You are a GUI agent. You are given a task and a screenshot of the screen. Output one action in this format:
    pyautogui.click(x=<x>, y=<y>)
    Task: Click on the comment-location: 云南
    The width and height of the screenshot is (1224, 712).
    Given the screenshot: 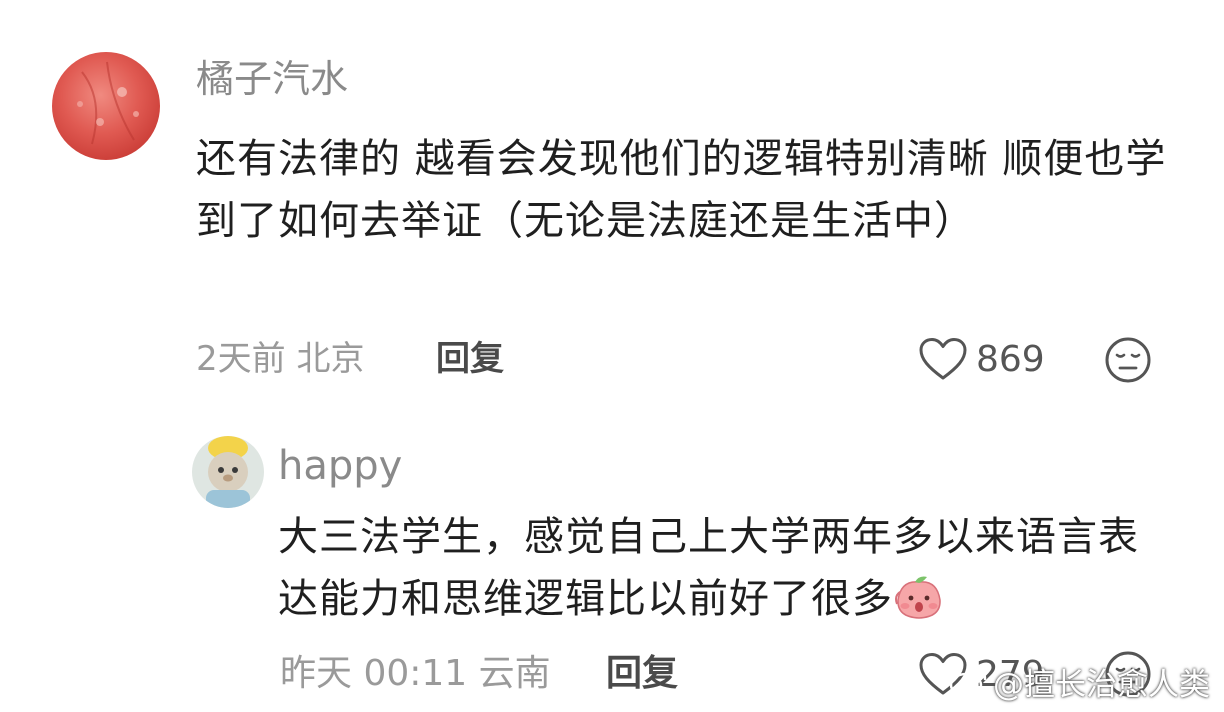 What is the action you would take?
    pyautogui.click(x=514, y=673)
    